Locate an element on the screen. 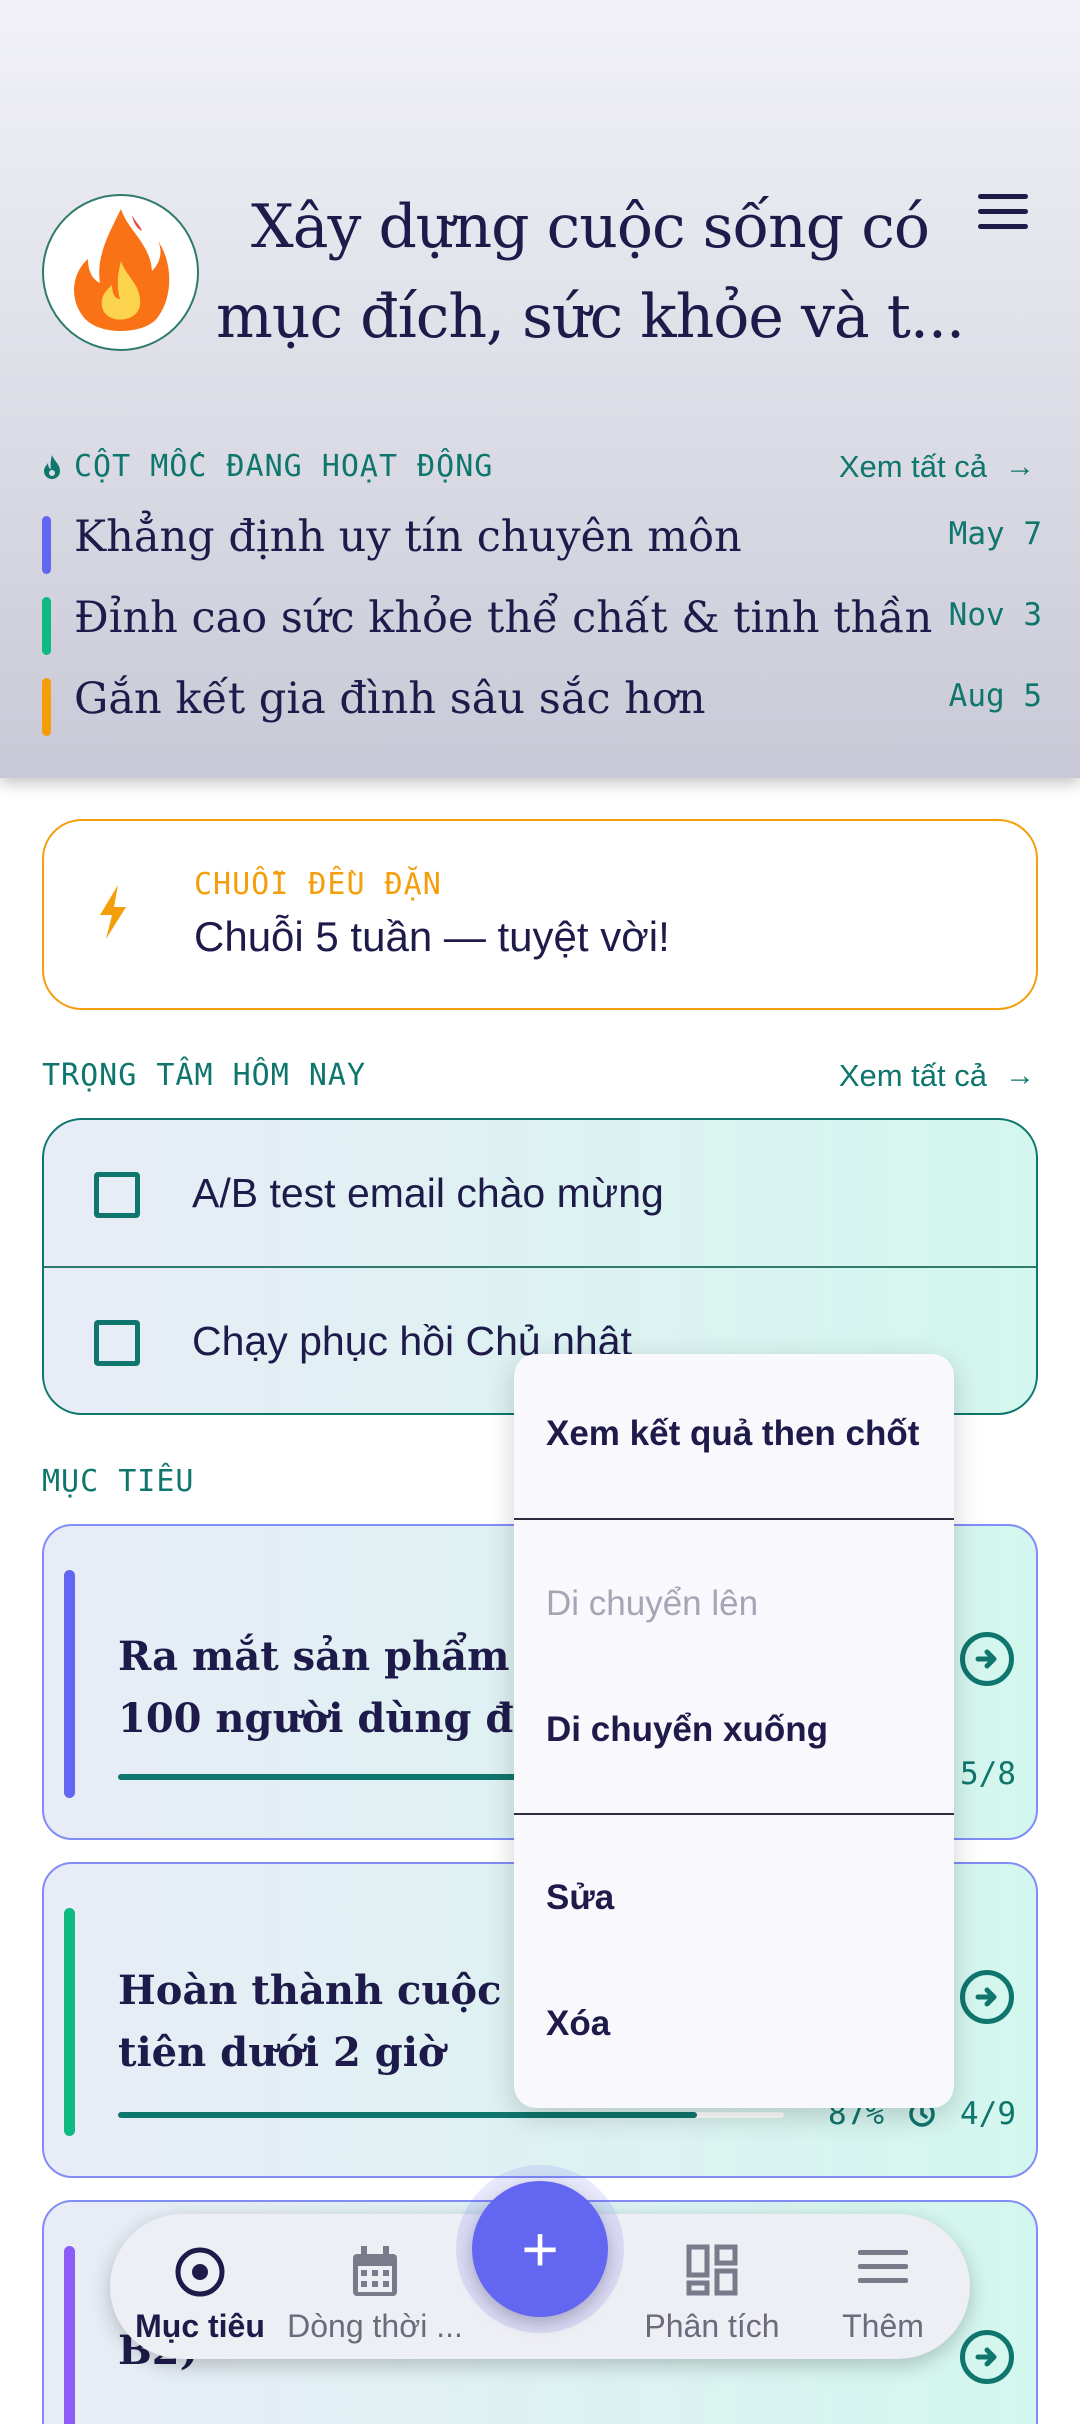 Image resolution: width=1080 pixels, height=2424 pixels. nav-tab-analytics: Phân tích is located at coordinates (712, 2286).